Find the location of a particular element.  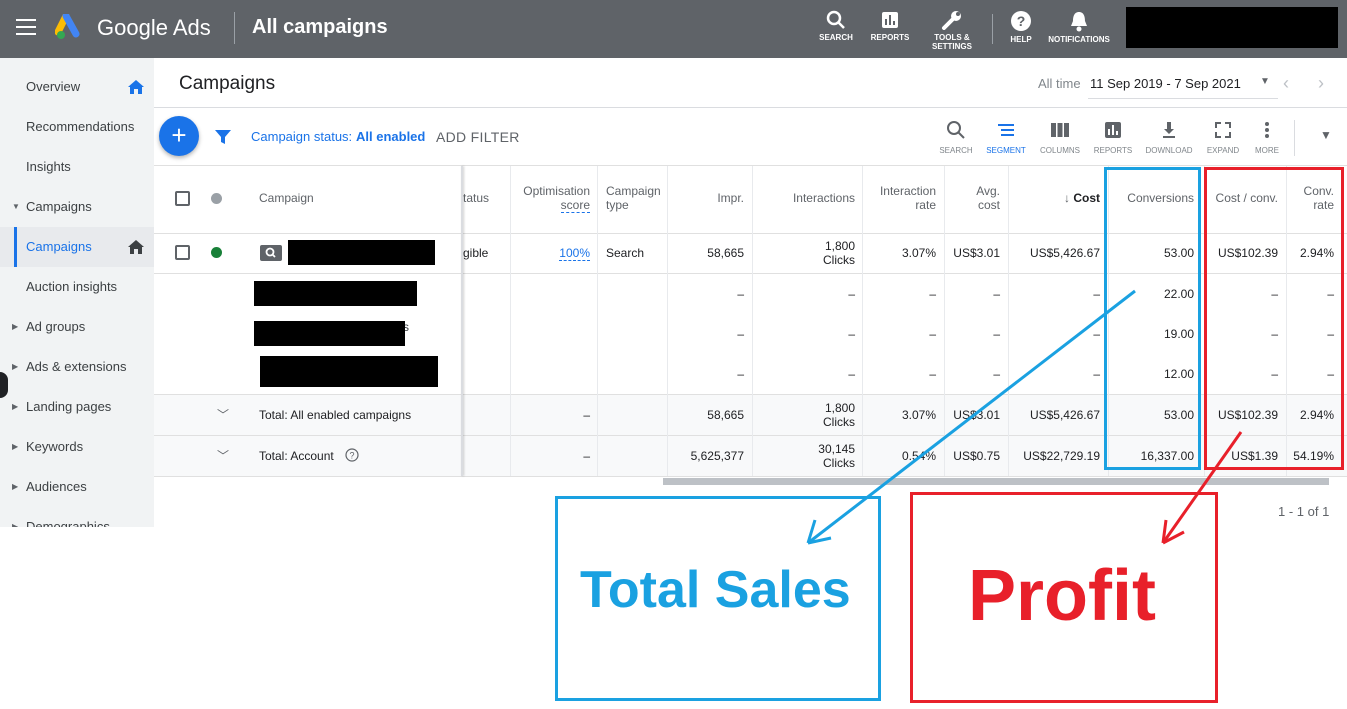

cell-impressions: 58,665 is located at coordinates (725, 415).